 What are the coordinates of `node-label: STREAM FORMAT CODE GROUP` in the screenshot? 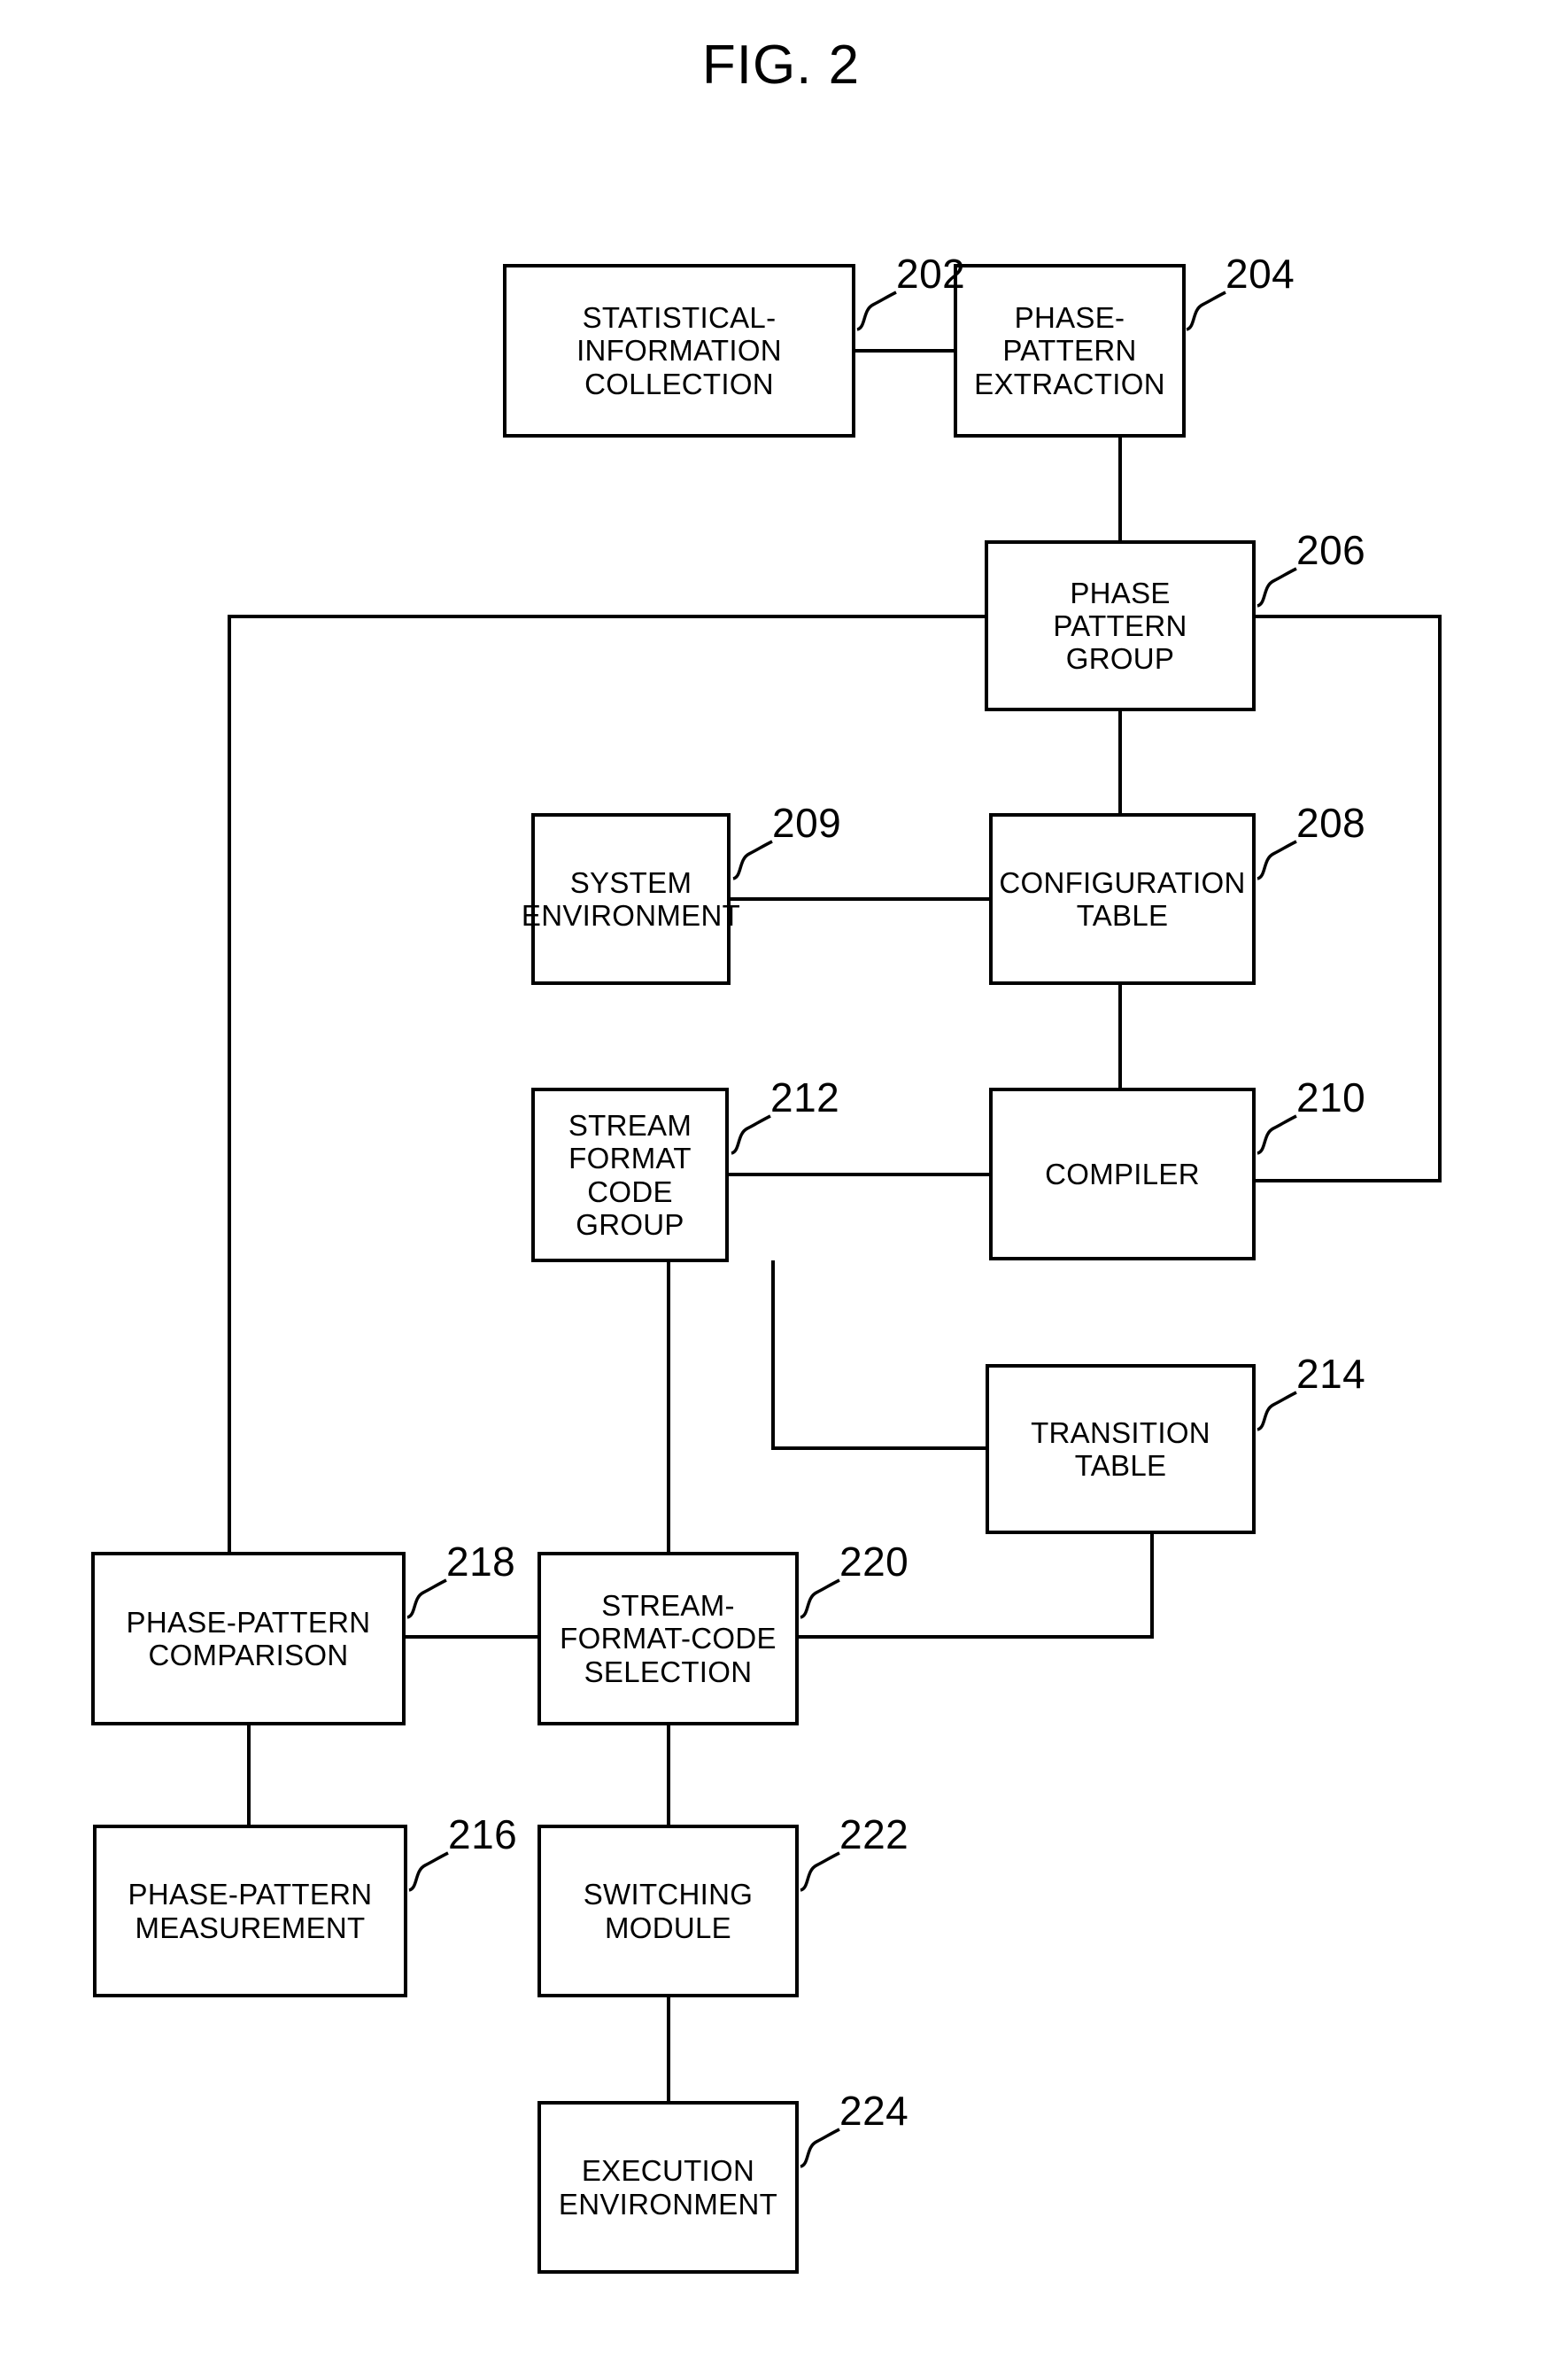 It's located at (630, 1174).